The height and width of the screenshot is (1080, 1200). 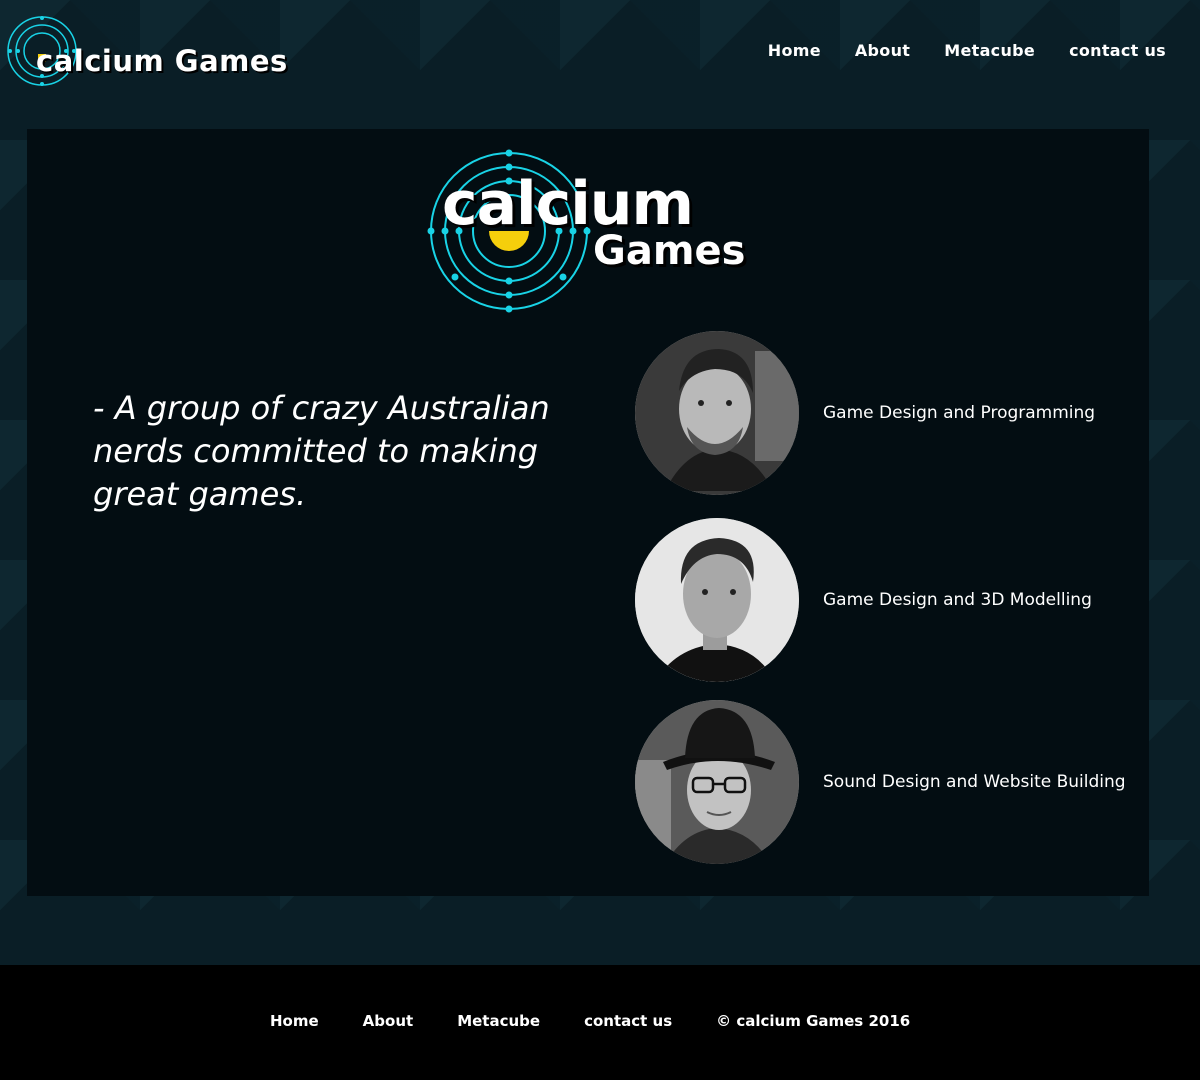 I want to click on header-logo: calcium Games, so click(x=151, y=51).